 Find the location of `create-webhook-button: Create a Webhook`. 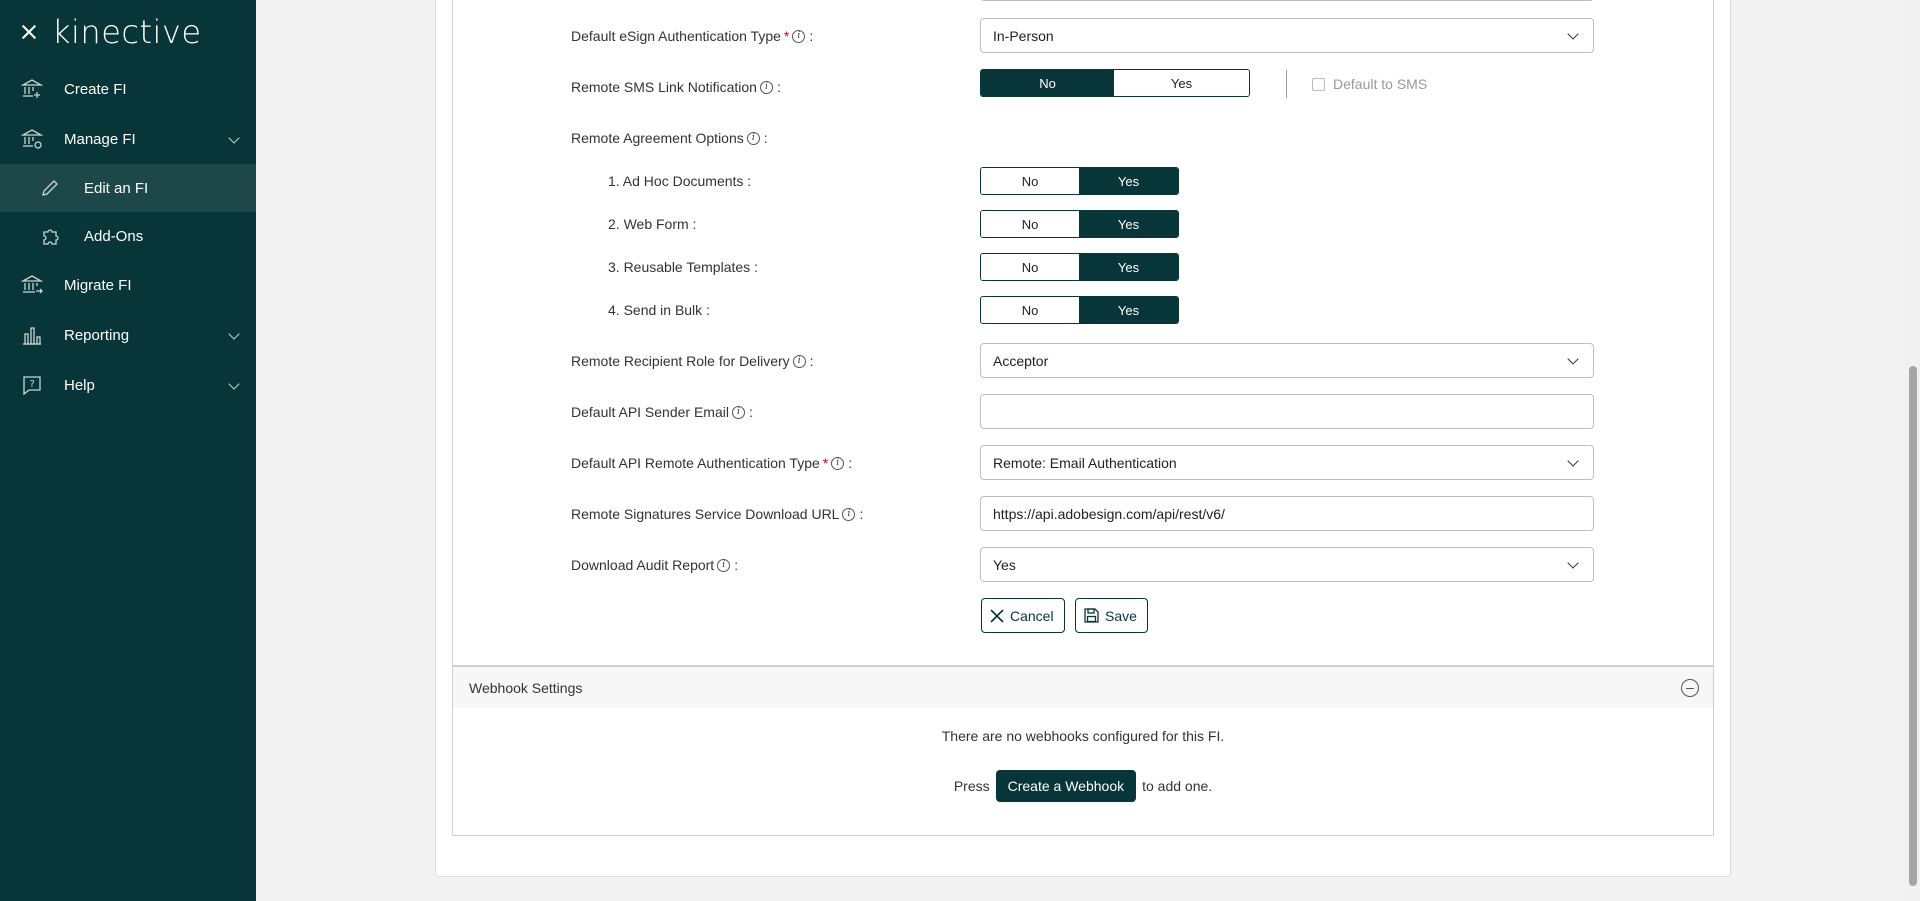

create-webhook-button: Create a Webhook is located at coordinates (1066, 786).